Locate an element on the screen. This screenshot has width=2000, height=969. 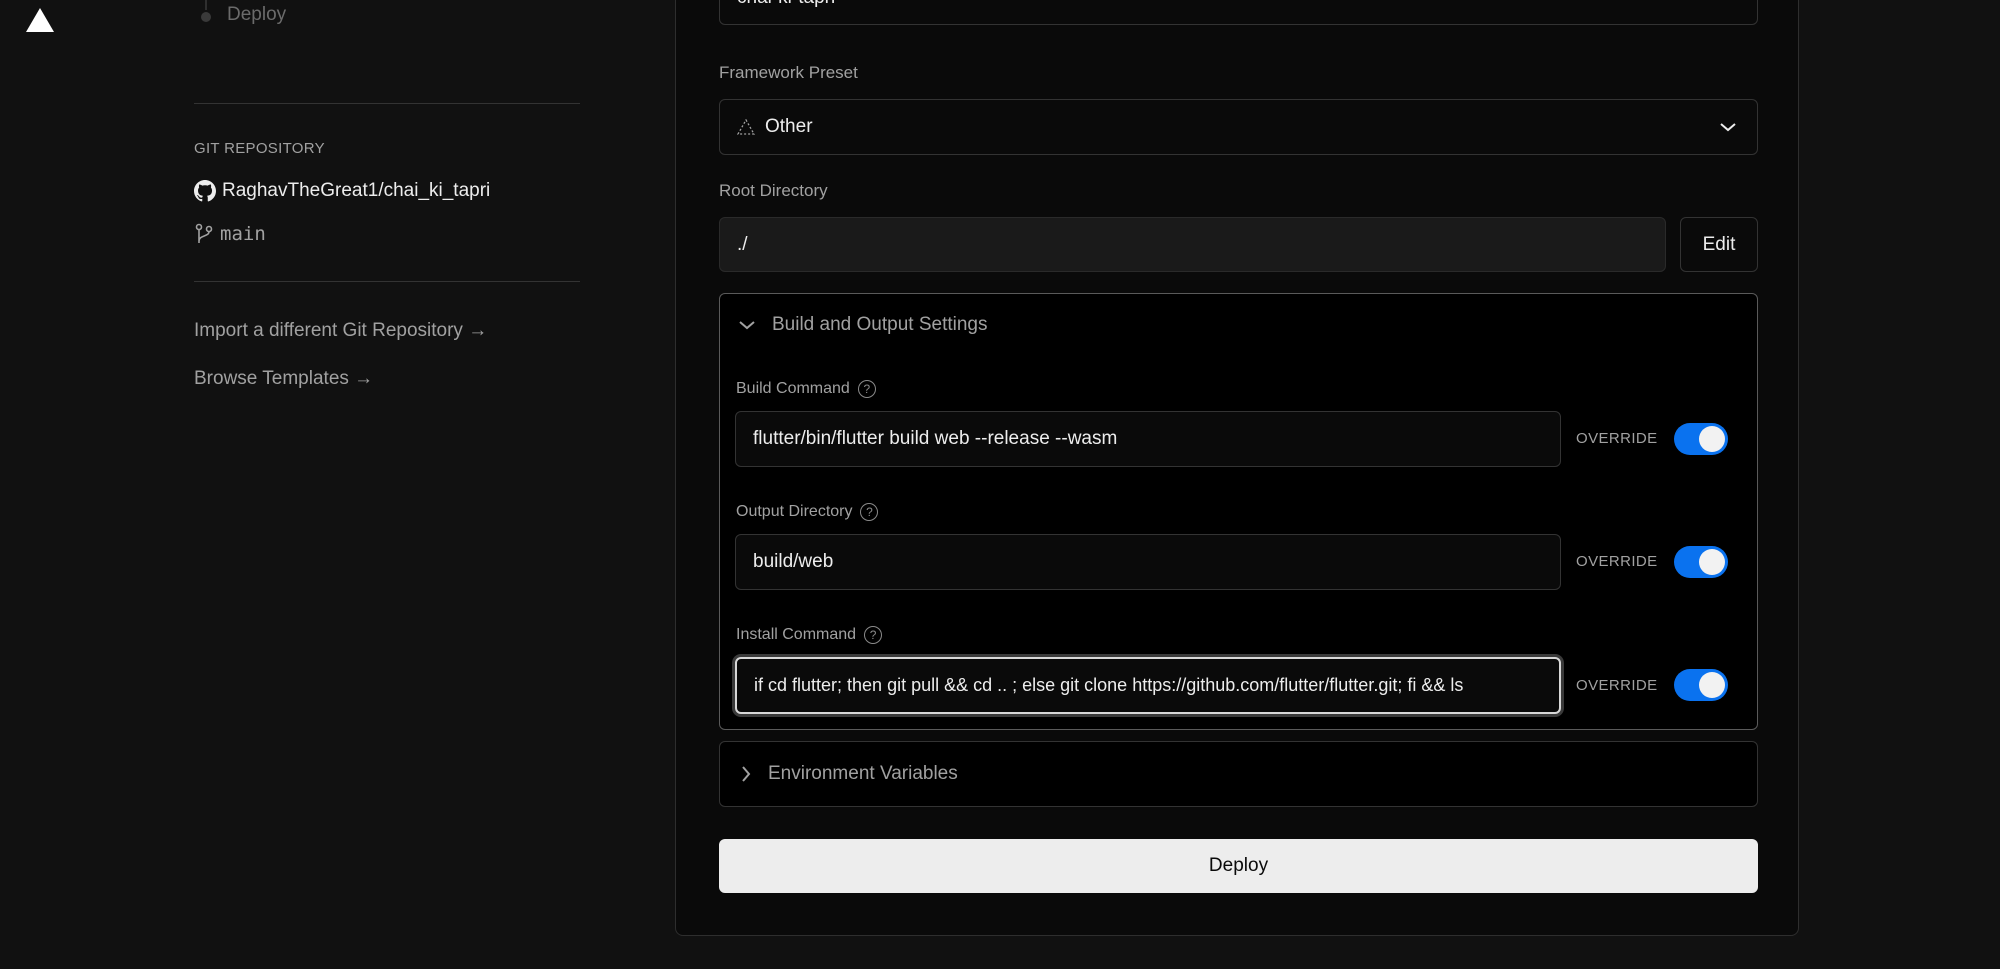
repo-row: RaghavTheGreat1/chai_ki_tapri is located at coordinates (342, 191).